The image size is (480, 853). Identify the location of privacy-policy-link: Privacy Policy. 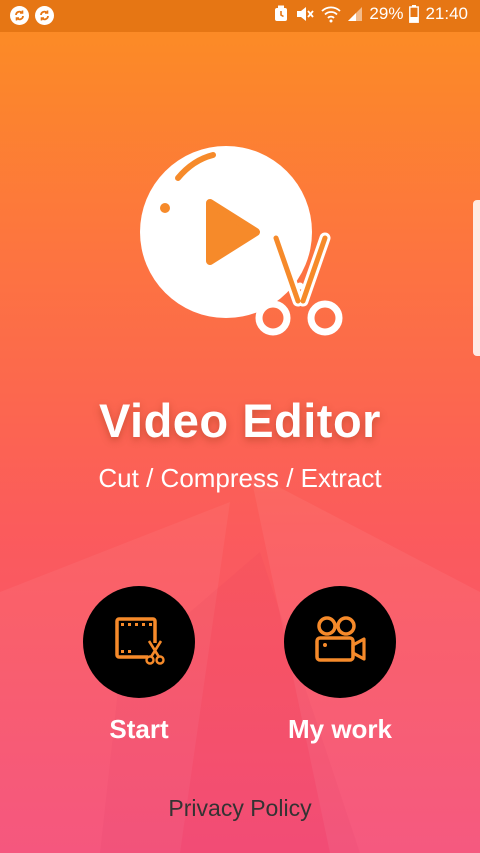
(240, 808).